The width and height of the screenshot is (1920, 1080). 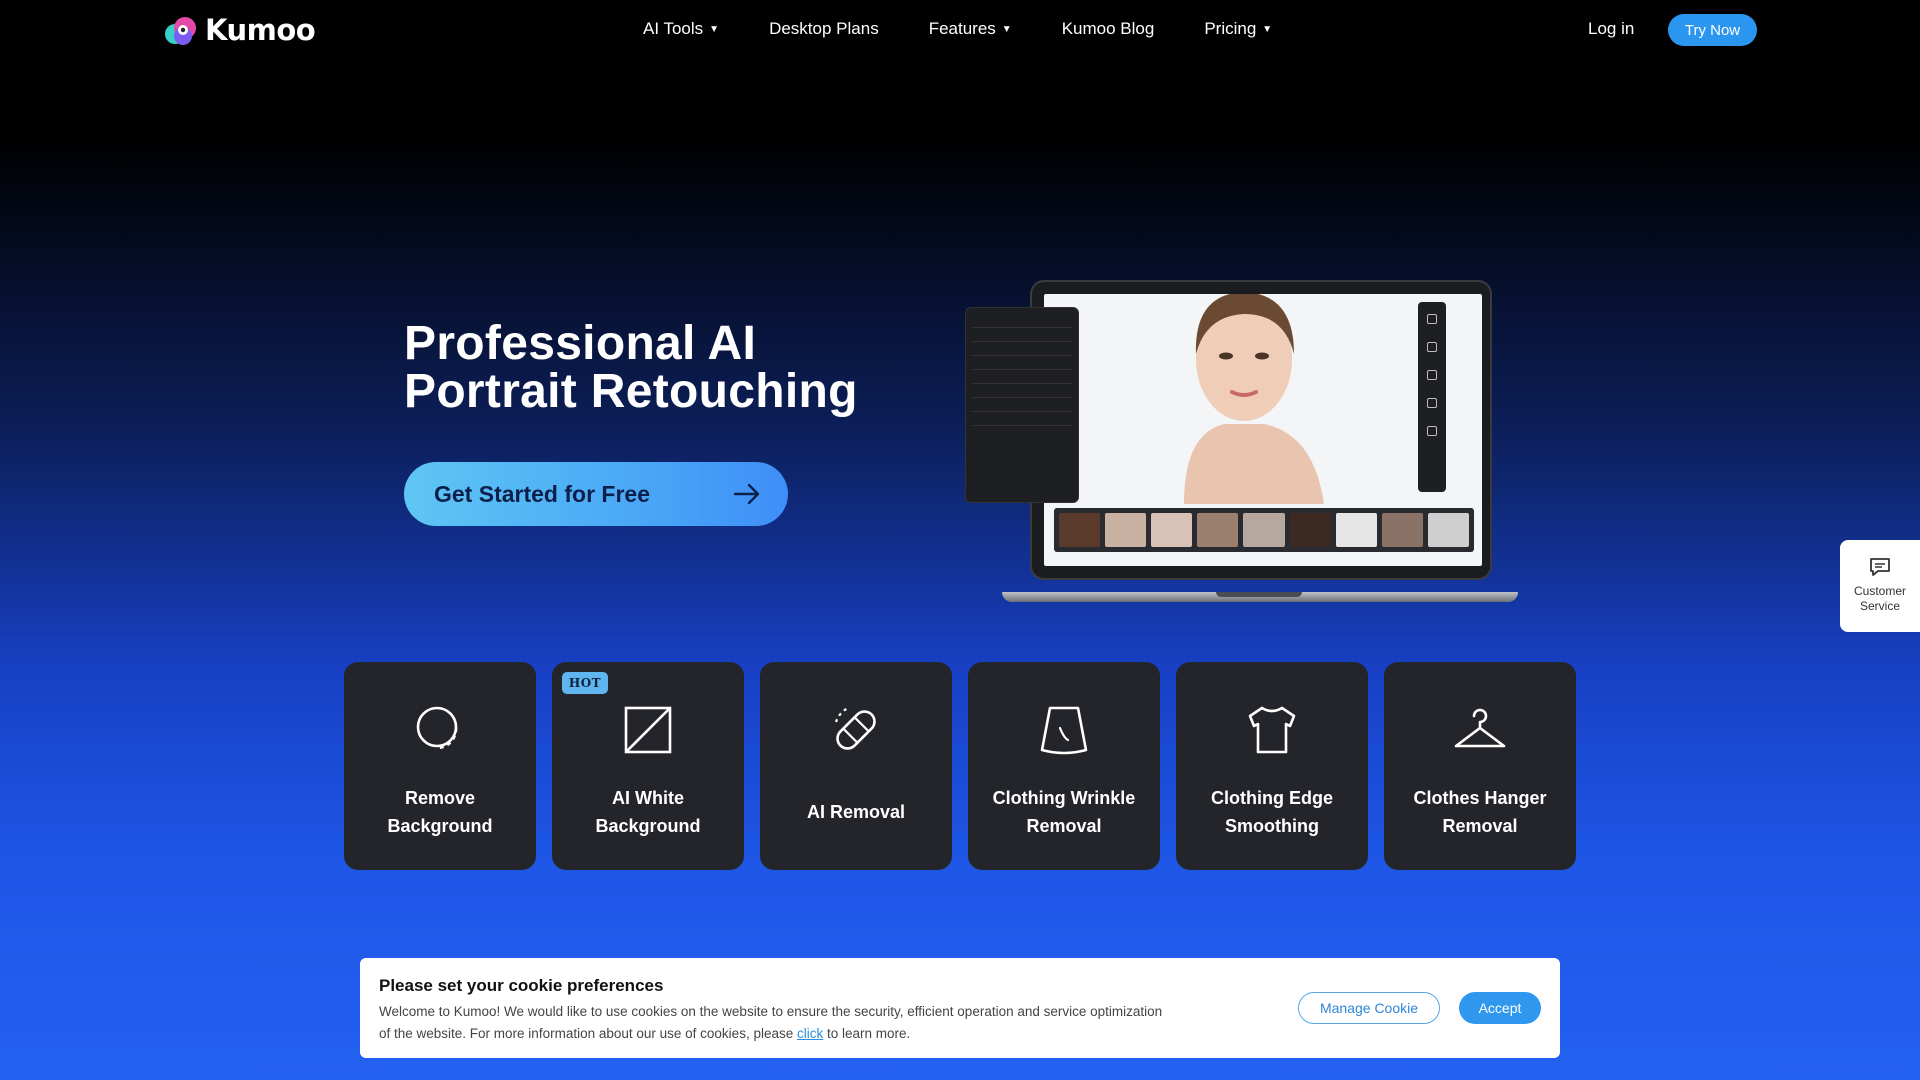 What do you see at coordinates (1272, 766) in the screenshot?
I see `tool-card-clothing-edge-smoothing: Clothing Edge Smoothing` at bounding box center [1272, 766].